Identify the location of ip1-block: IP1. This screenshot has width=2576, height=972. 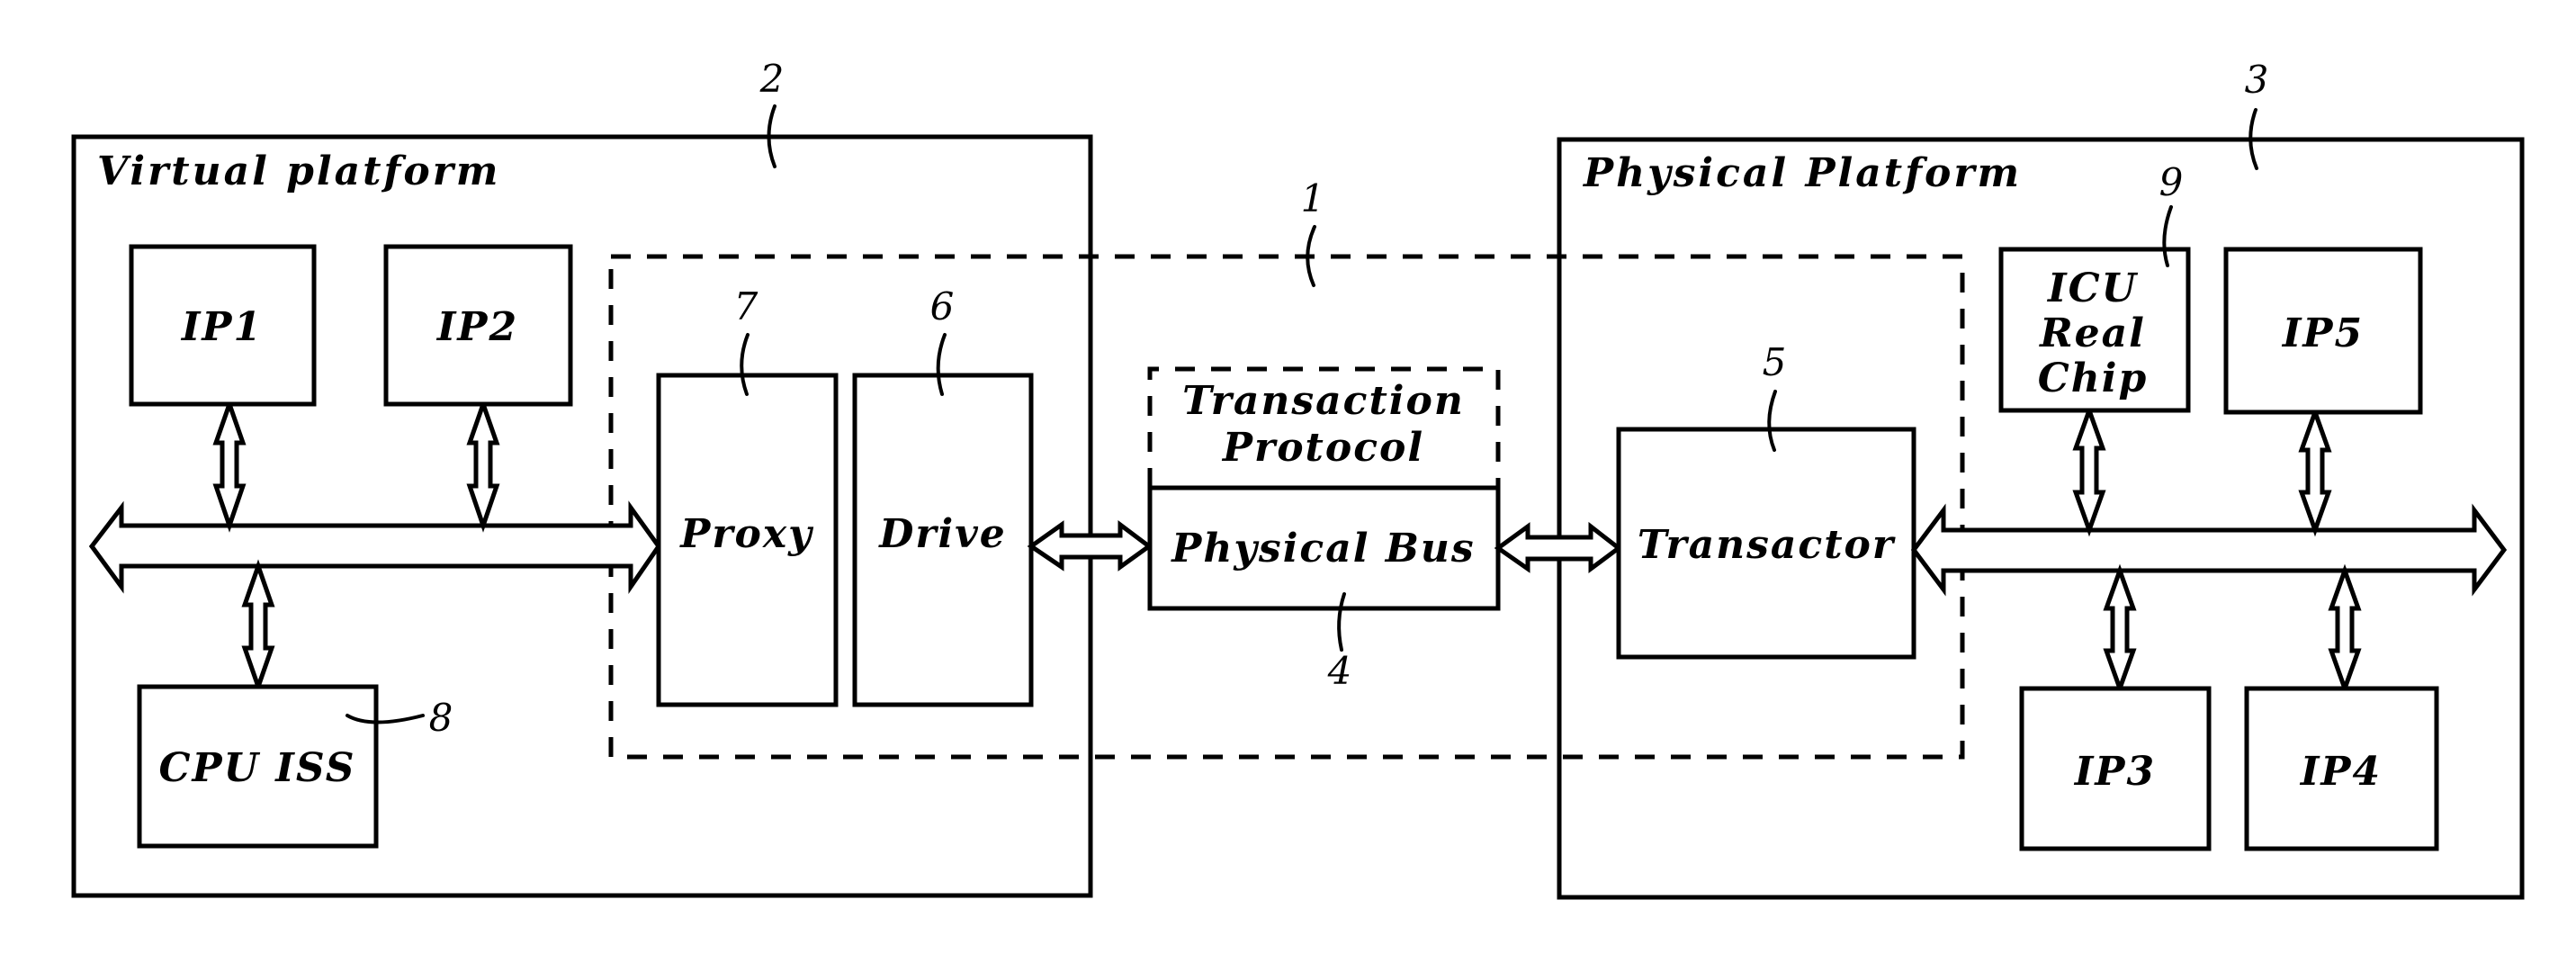
(223, 325).